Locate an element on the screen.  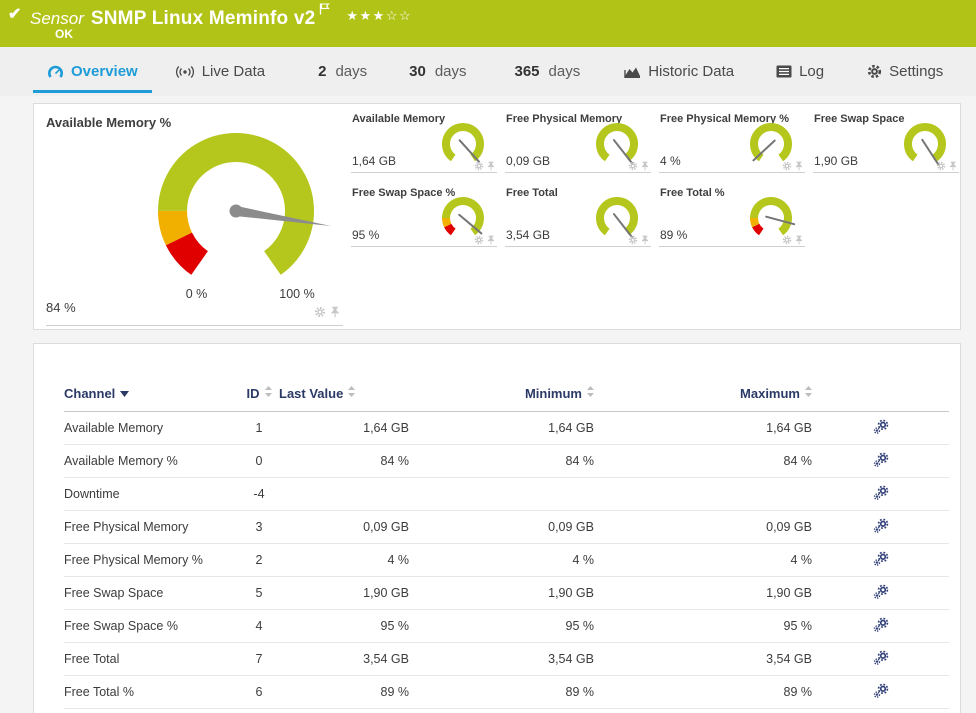
tab-log: Log is located at coordinates (800, 71).